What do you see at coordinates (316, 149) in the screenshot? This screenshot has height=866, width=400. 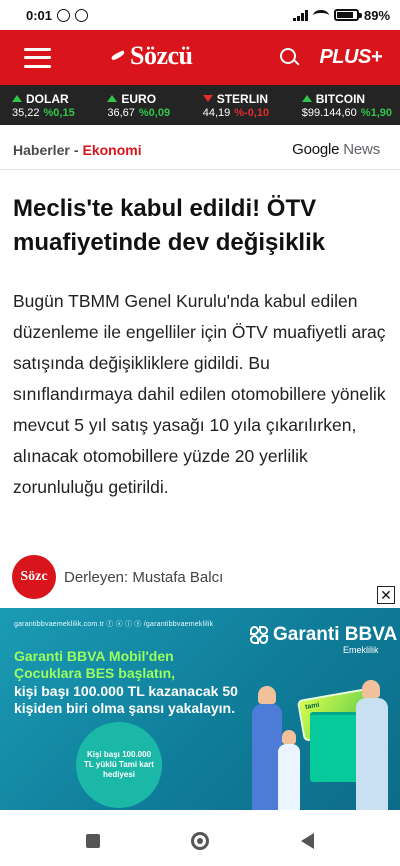 I see `google-wordmark: Google` at bounding box center [316, 149].